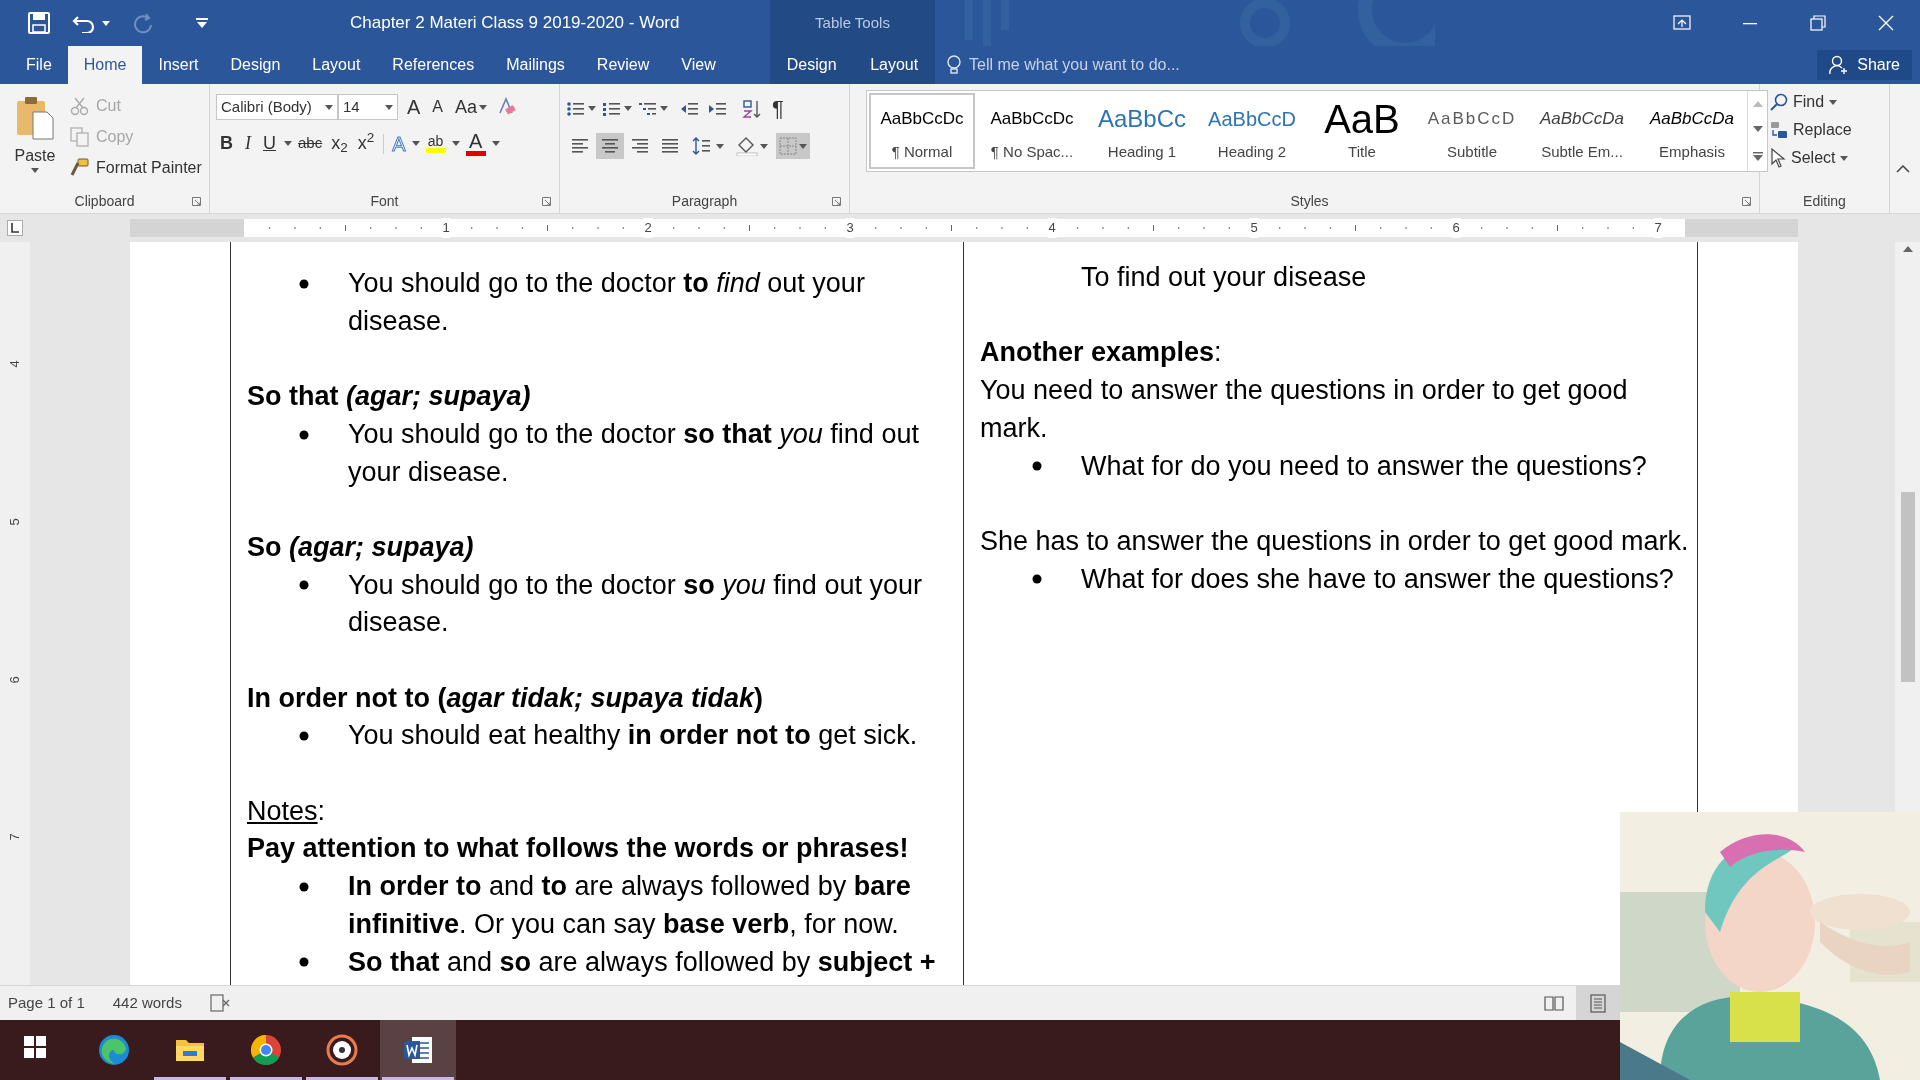  I want to click on bullet-text: In order to and to are always followed by bare infinitive. Or you can say base verb, for now., so click(630, 905).